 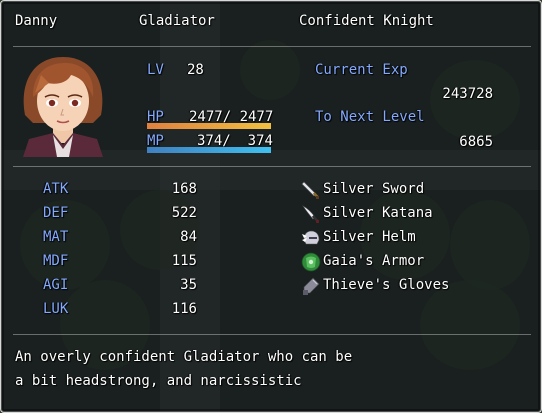 I want to click on param-label-agi: AGI, so click(x=56, y=285).